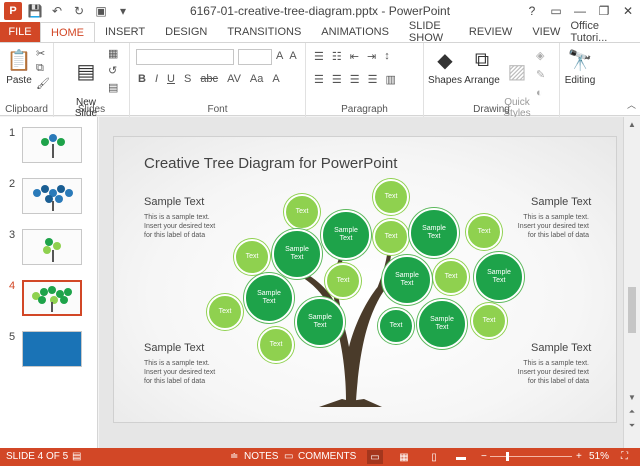 This screenshot has width=640, height=466. Describe the element at coordinates (632, 397) in the screenshot. I see `scroll-down-icon: ▼` at that location.